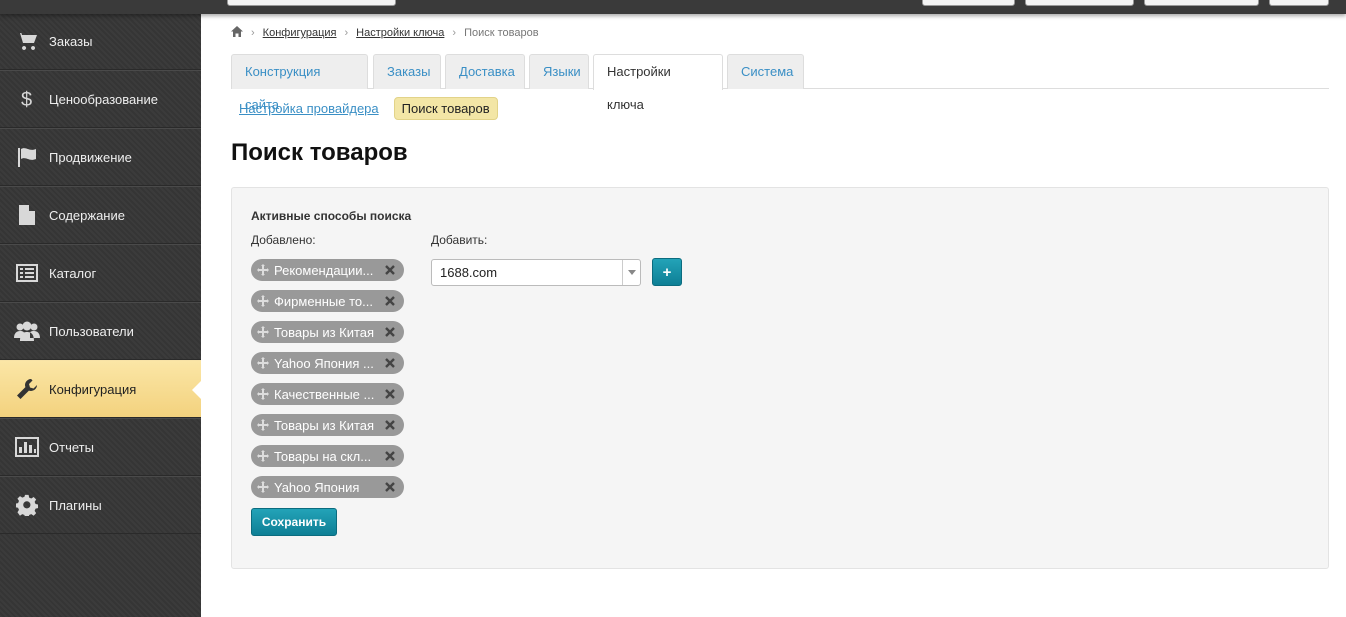 The height and width of the screenshot is (617, 1346). Describe the element at coordinates (445, 108) in the screenshot. I see `subnav-active-pill: Поиск товаров` at that location.